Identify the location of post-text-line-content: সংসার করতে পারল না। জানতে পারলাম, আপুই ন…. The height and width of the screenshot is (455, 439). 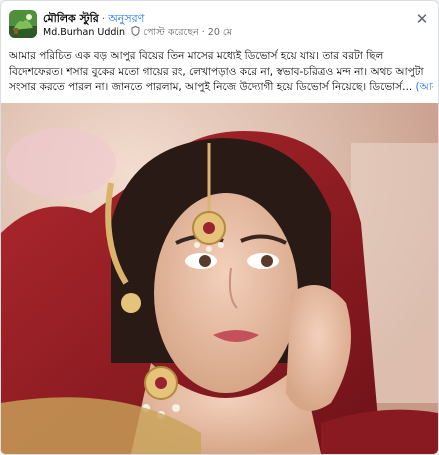
(211, 87).